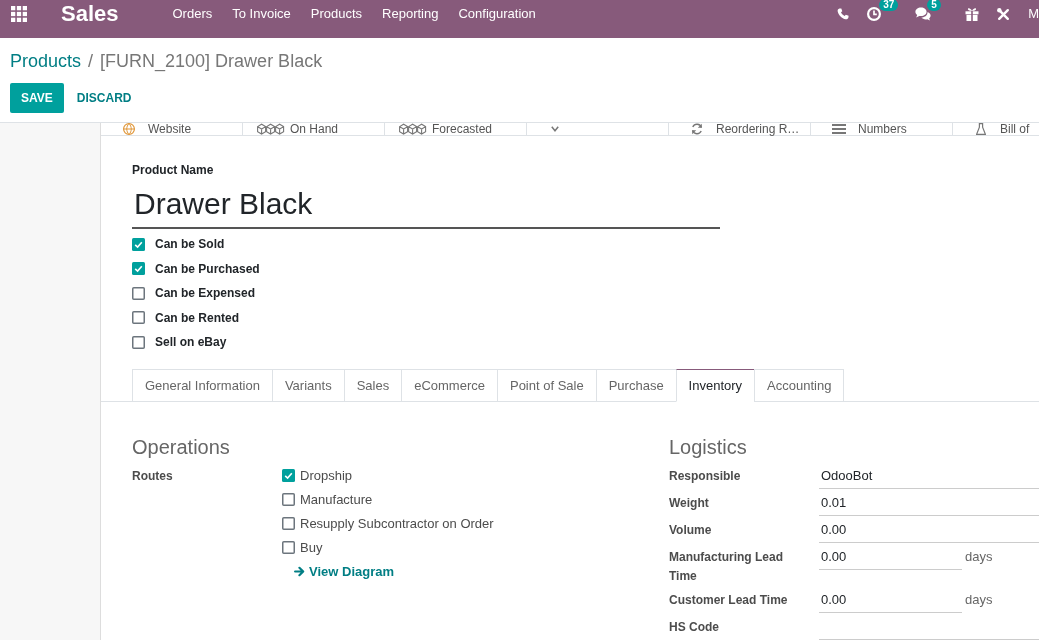 Image resolution: width=1039 pixels, height=640 pixels. I want to click on input-field: OdooBot, so click(929, 476).